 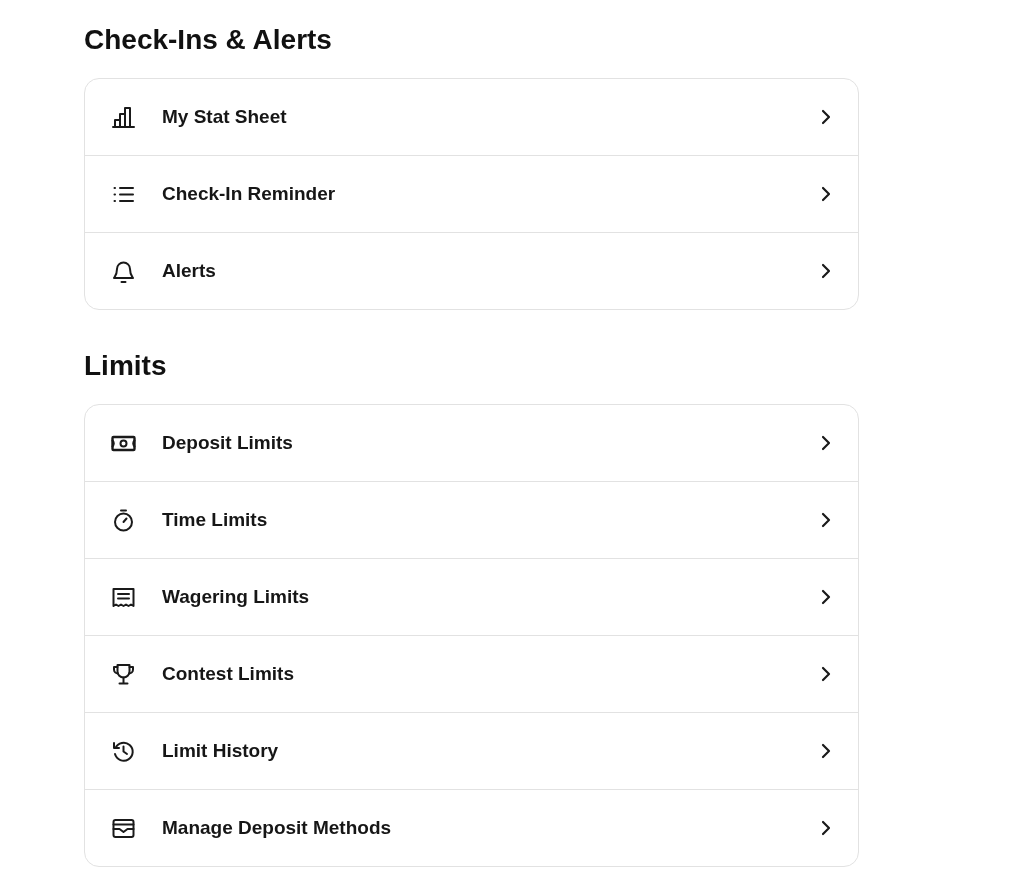 What do you see at coordinates (123, 674) in the screenshot?
I see `trophy-icon` at bounding box center [123, 674].